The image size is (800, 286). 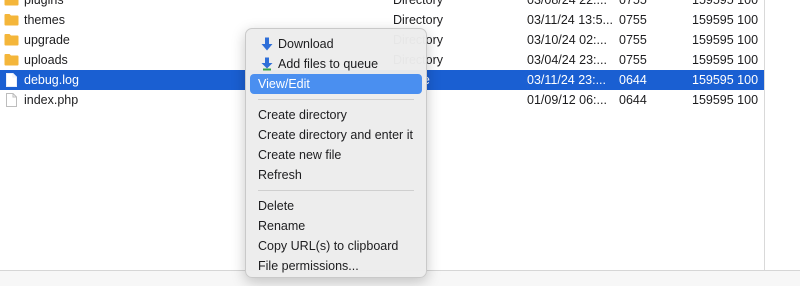 I want to click on download-arrow-icon, so click(x=267, y=44).